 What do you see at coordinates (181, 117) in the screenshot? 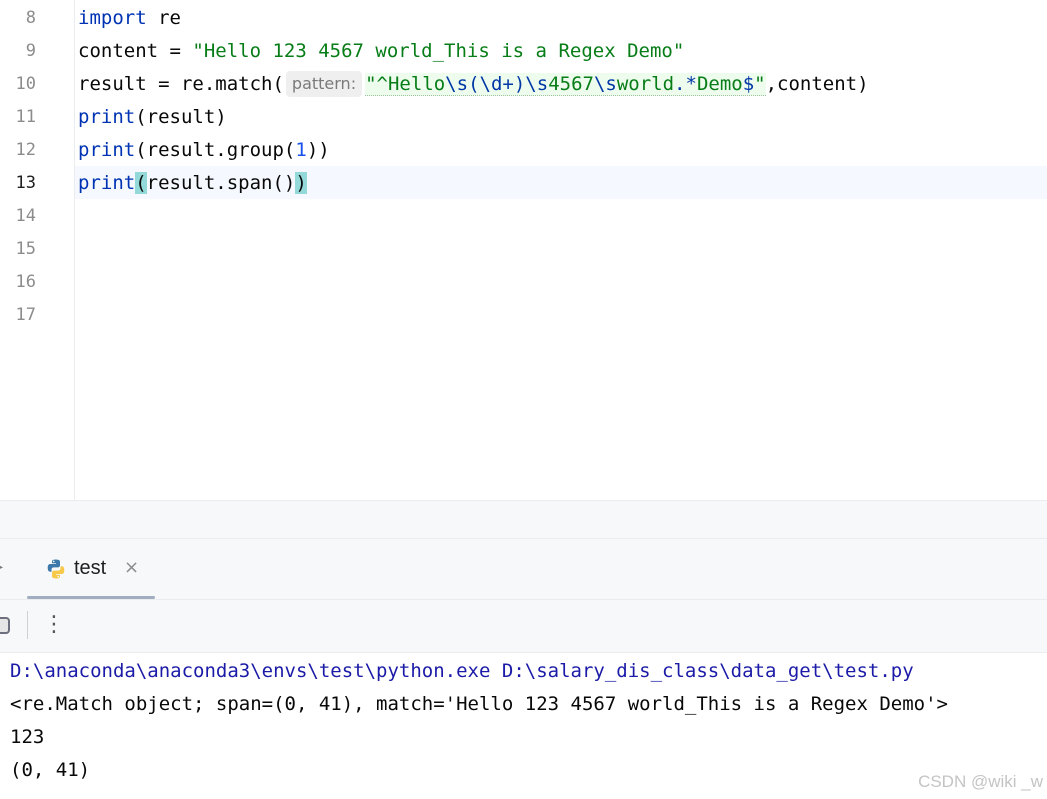
I see `code-text: (result)` at bounding box center [181, 117].